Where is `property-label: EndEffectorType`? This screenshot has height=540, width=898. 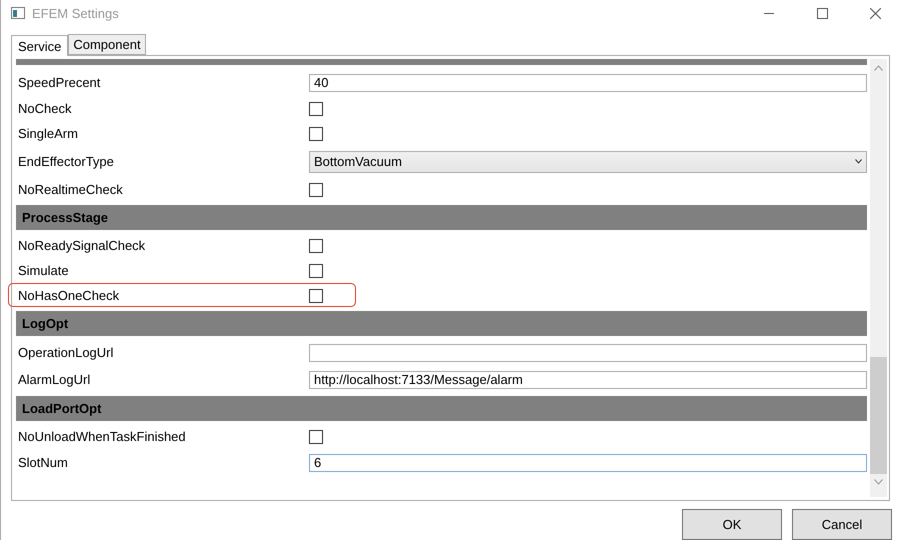
property-label: EndEffectorType is located at coordinates (66, 161).